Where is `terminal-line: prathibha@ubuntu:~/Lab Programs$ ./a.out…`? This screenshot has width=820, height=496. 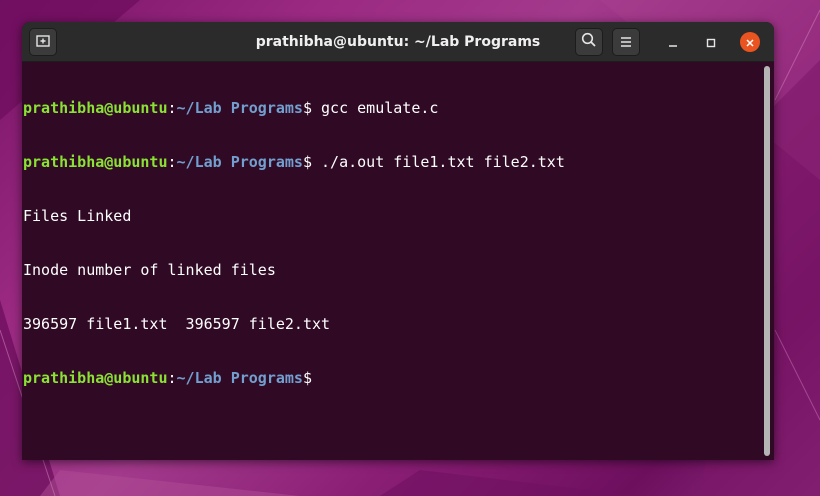
terminal-line: prathibha@ubuntu:~/Lab Programs$ ./a.out… is located at coordinates (392, 162).